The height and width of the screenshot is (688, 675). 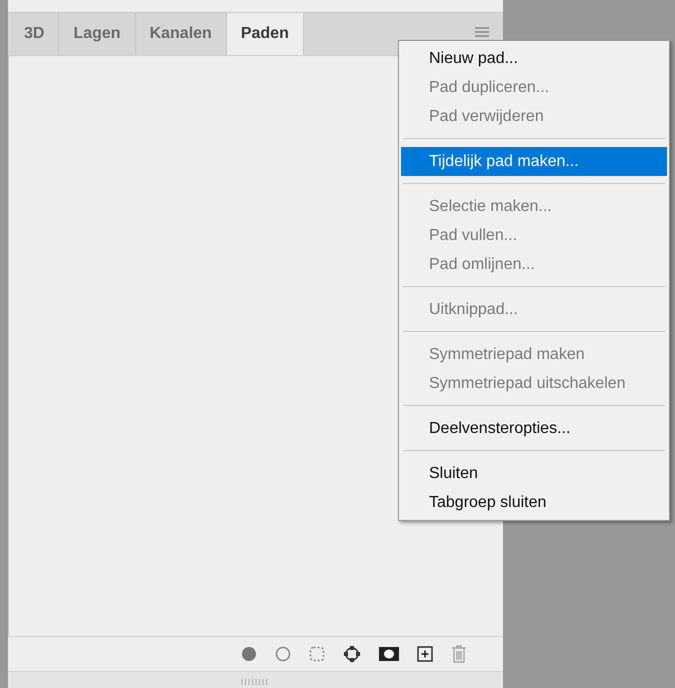 I want to click on filled-circle-icon, so click(x=249, y=654).